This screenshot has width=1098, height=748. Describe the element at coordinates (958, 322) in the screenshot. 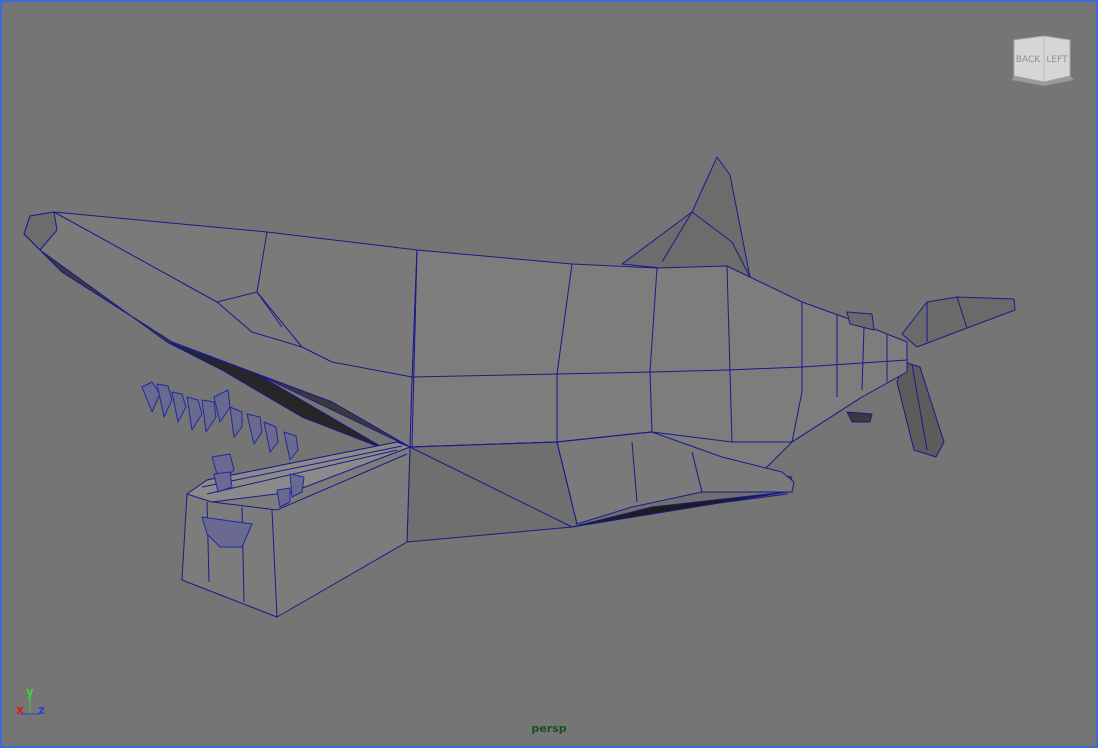

I see `tail-fin-upper` at that location.